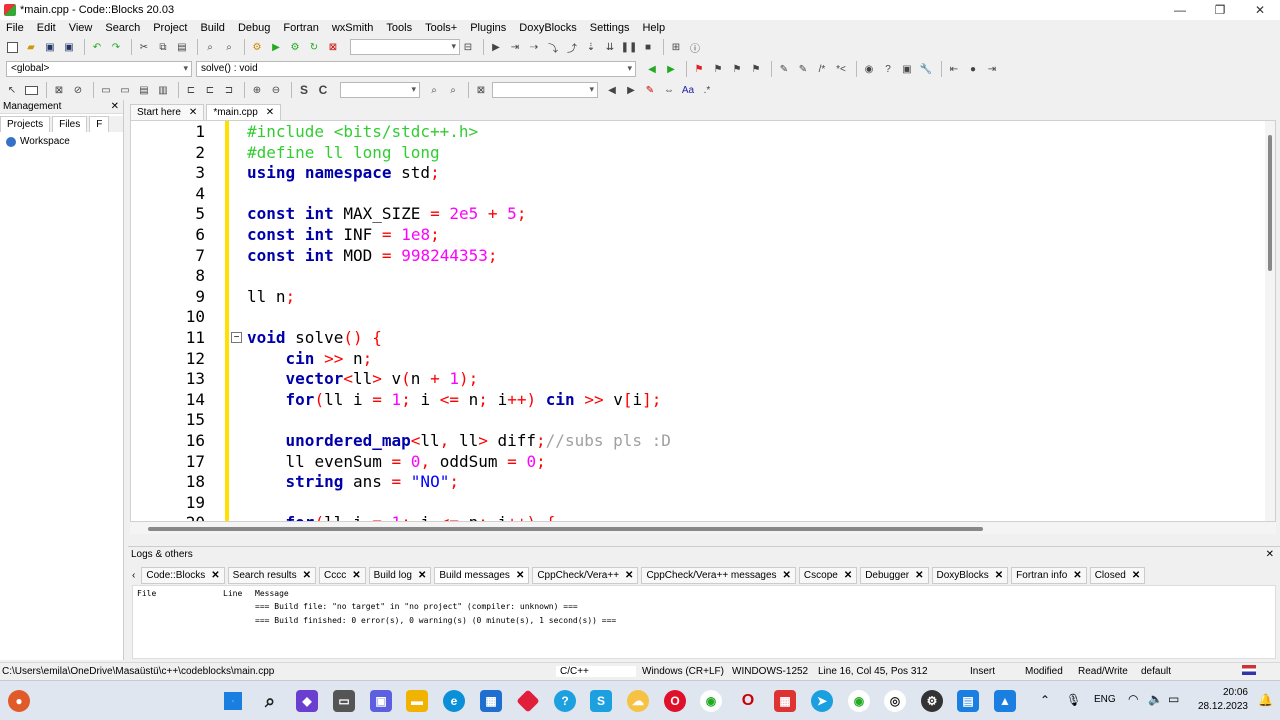 This screenshot has height=720, width=1280. I want to click on new-file-icon, so click(12, 47).